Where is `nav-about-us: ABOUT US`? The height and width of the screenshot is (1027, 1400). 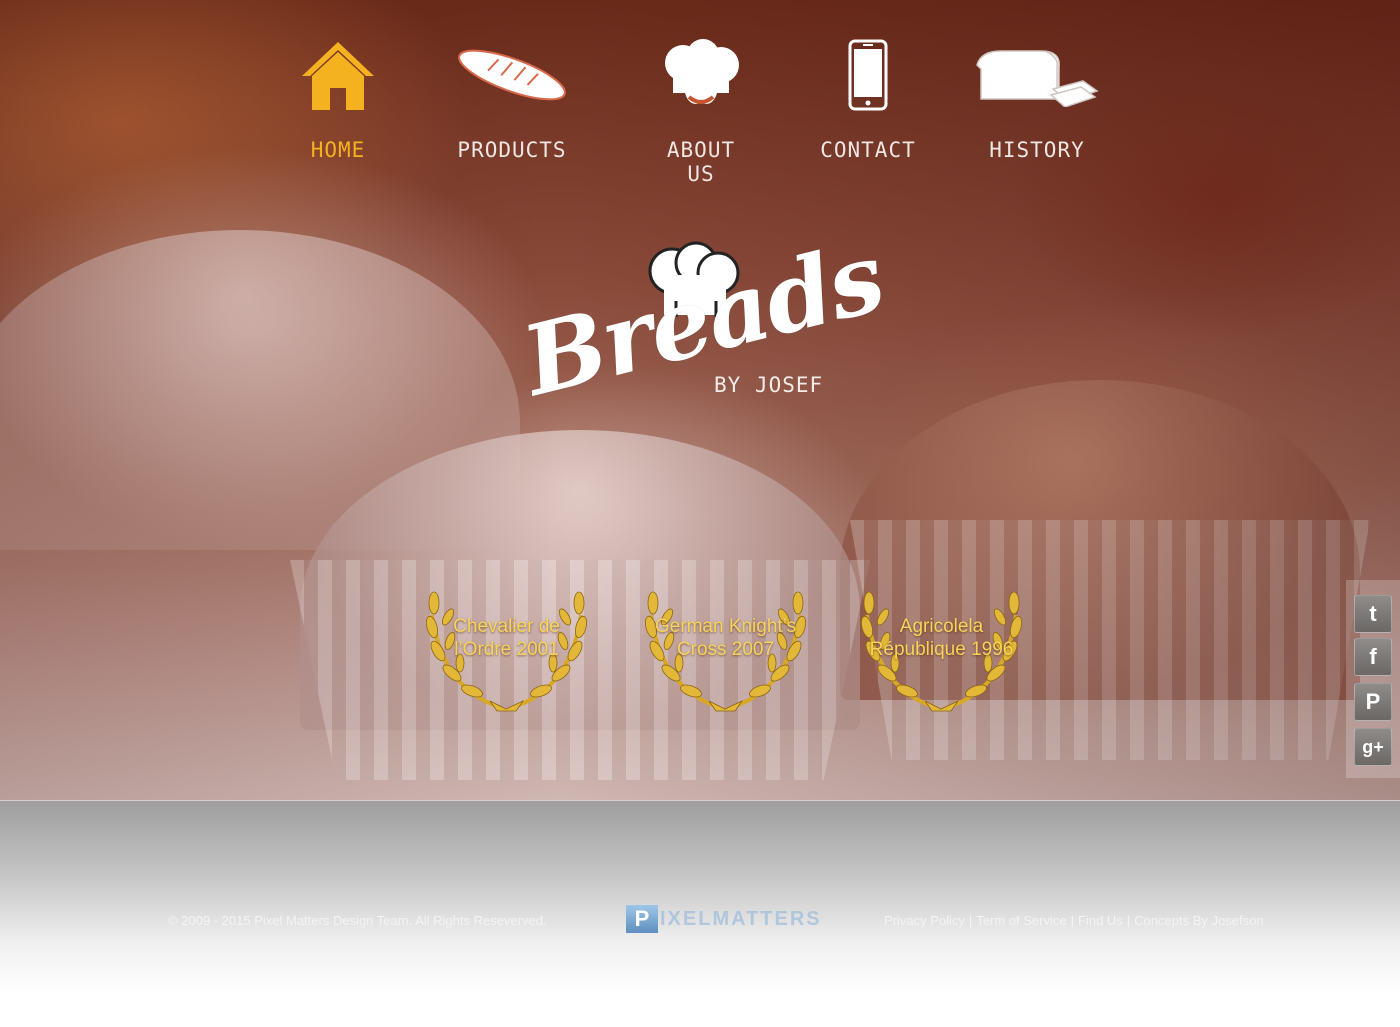 nav-about-us: ABOUT US is located at coordinates (701, 108).